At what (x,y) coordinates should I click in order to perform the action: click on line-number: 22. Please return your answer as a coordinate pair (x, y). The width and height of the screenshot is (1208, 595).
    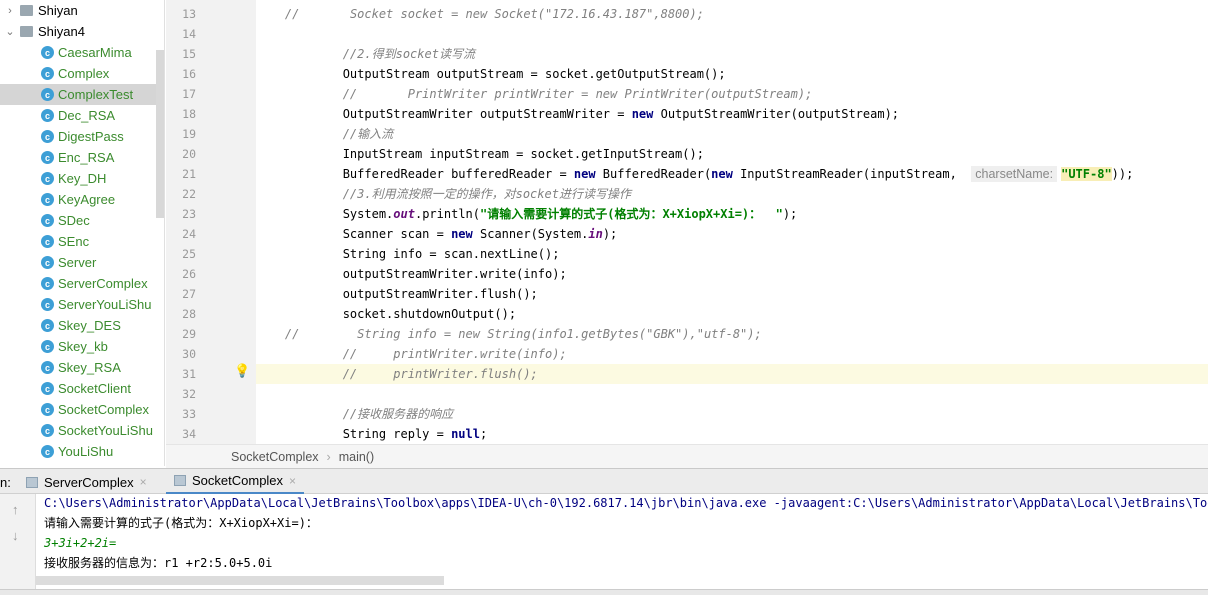
    Looking at the image, I should click on (184, 194).